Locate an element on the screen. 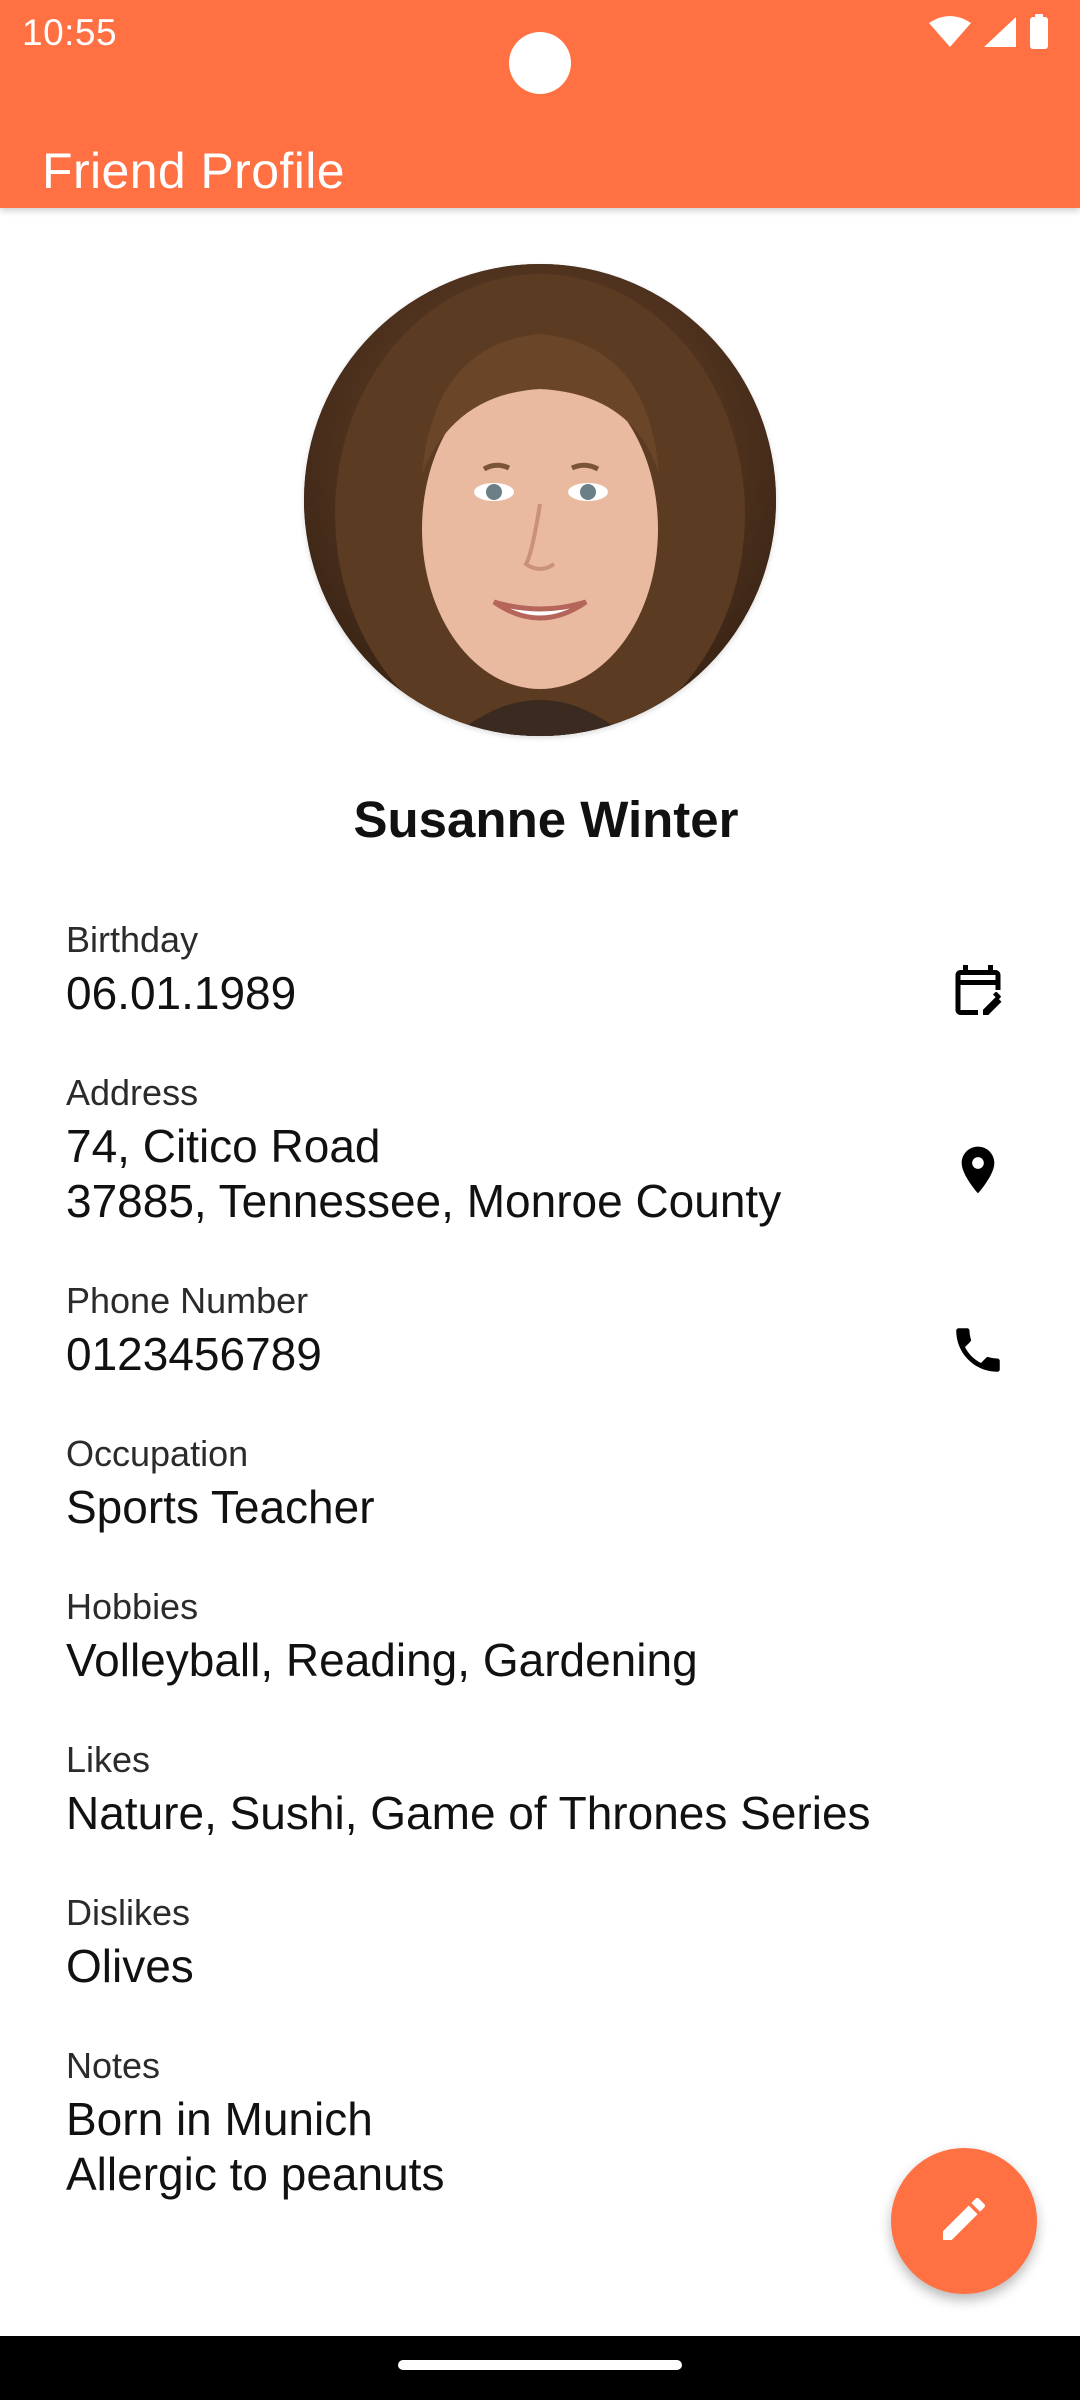 The height and width of the screenshot is (2400, 1080). edit-pencil-icon is located at coordinates (964, 2221).